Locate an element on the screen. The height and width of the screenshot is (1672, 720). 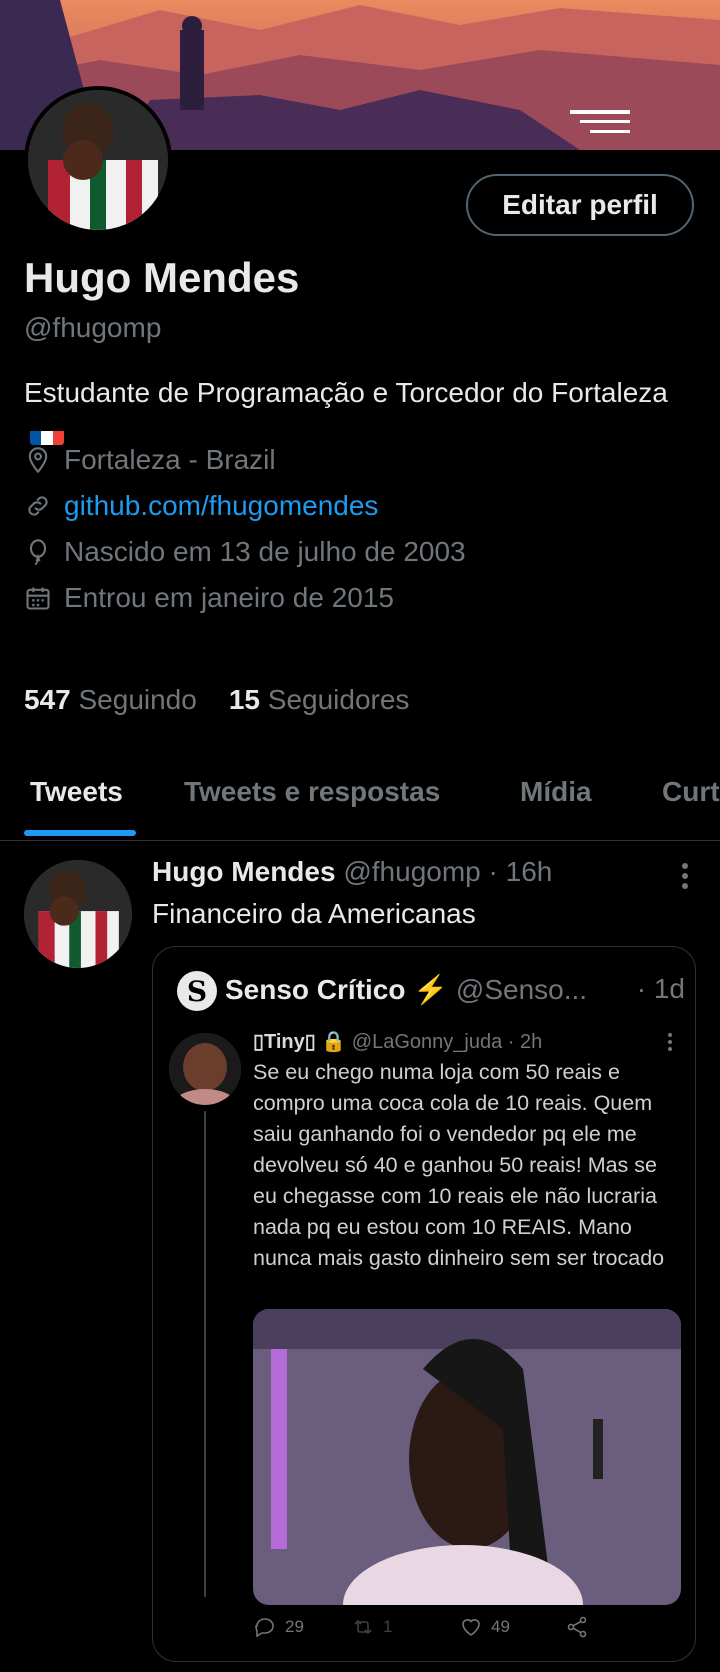
more-options-icon is located at coordinates (685, 877).